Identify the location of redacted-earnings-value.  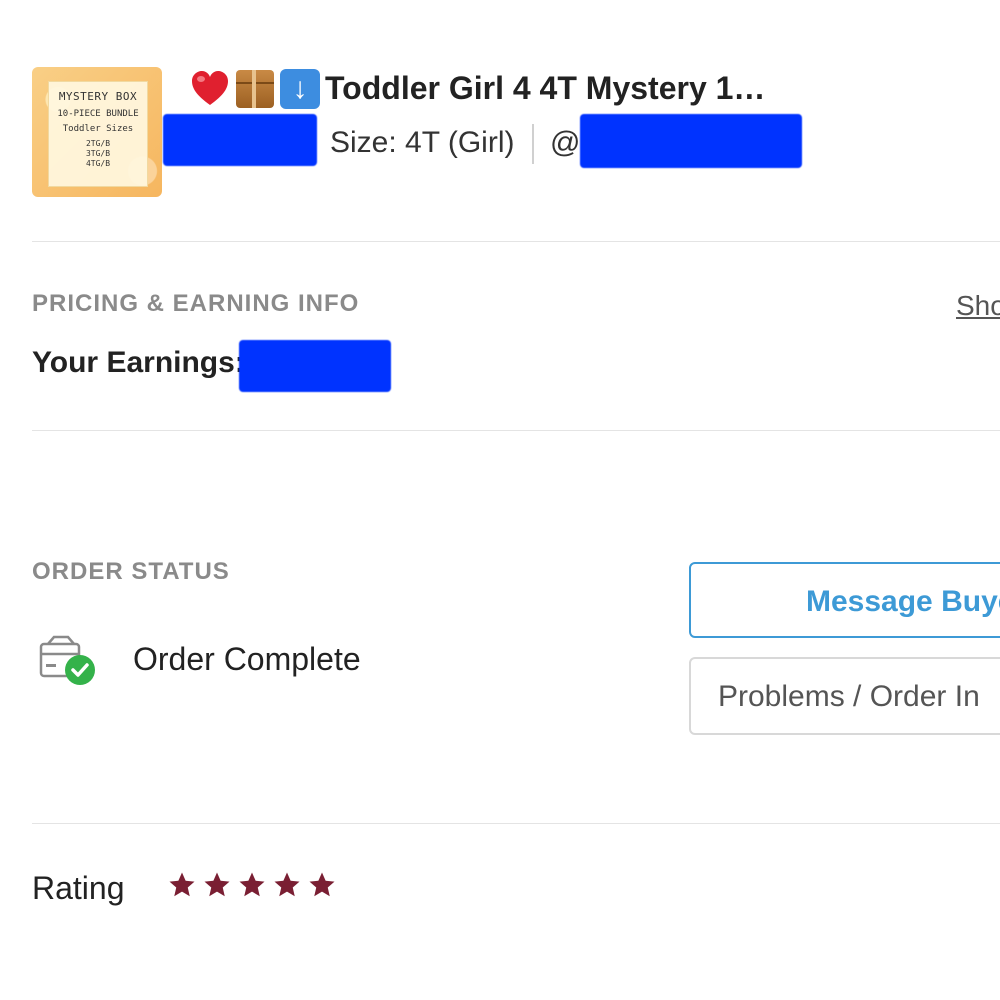
(315, 366).